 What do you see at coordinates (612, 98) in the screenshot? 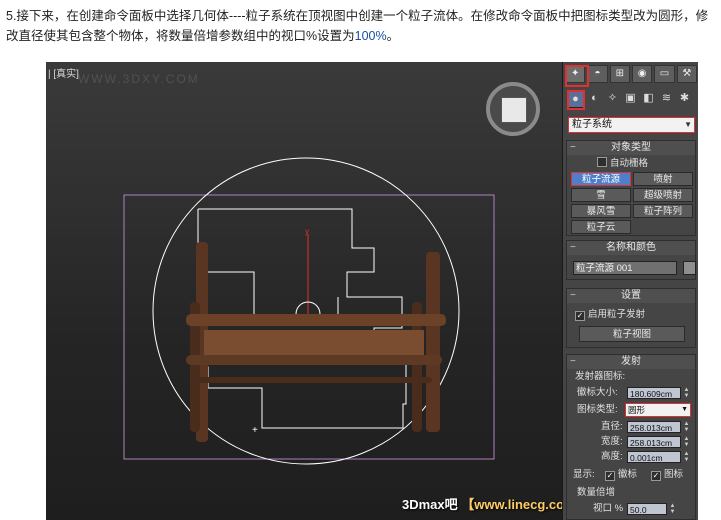
I see `lights-icon: ✧` at bounding box center [612, 98].